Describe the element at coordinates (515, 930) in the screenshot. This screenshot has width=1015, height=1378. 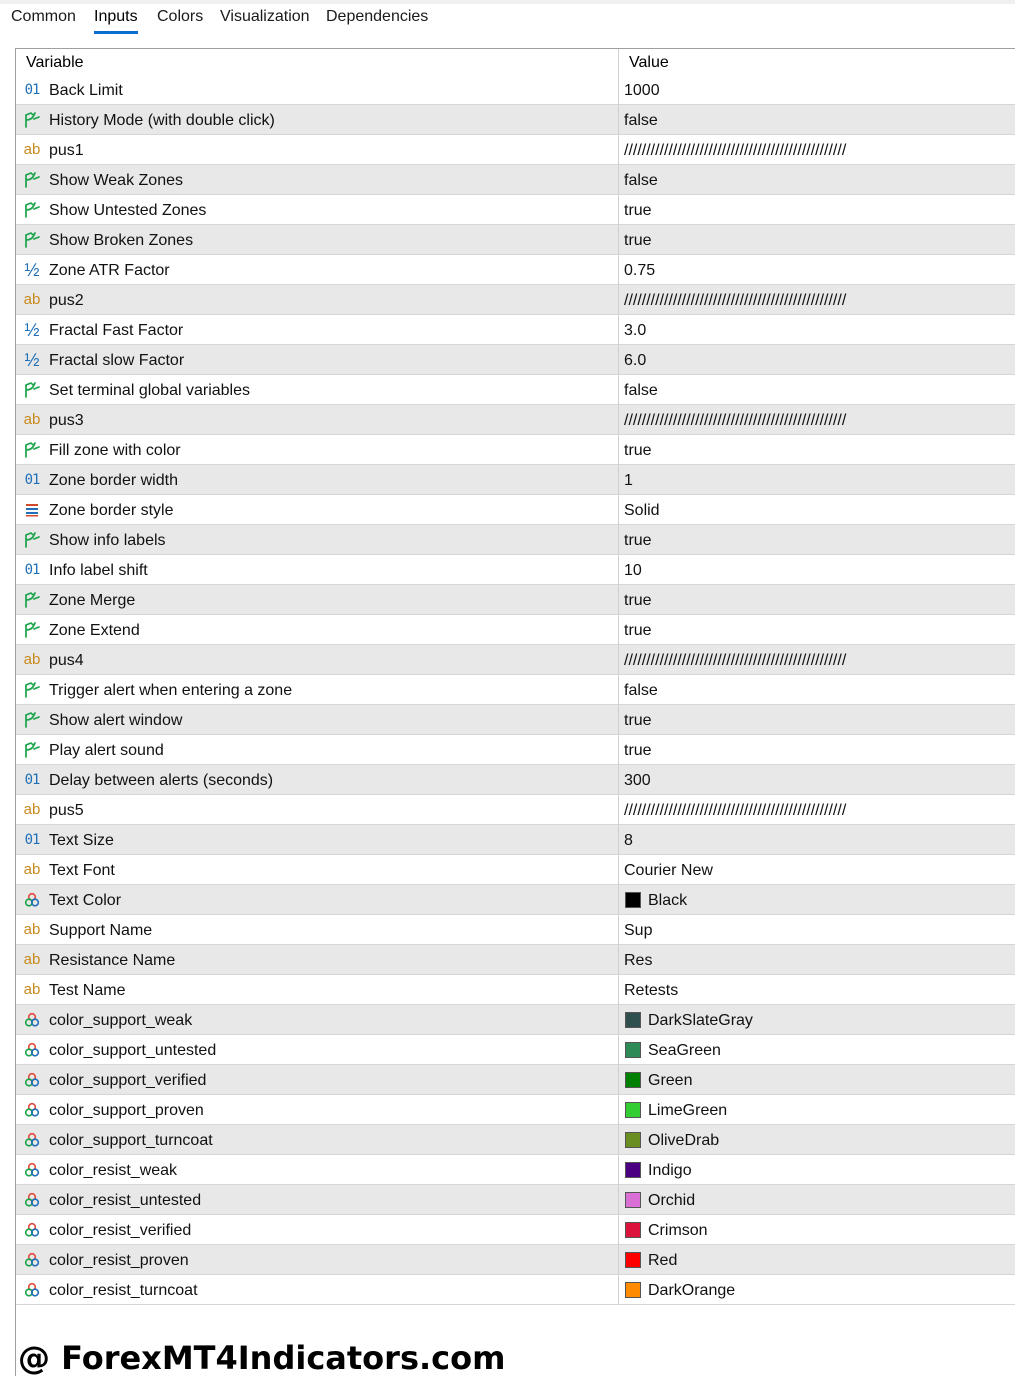
I see `table-row: ab Support Name Sup` at that location.